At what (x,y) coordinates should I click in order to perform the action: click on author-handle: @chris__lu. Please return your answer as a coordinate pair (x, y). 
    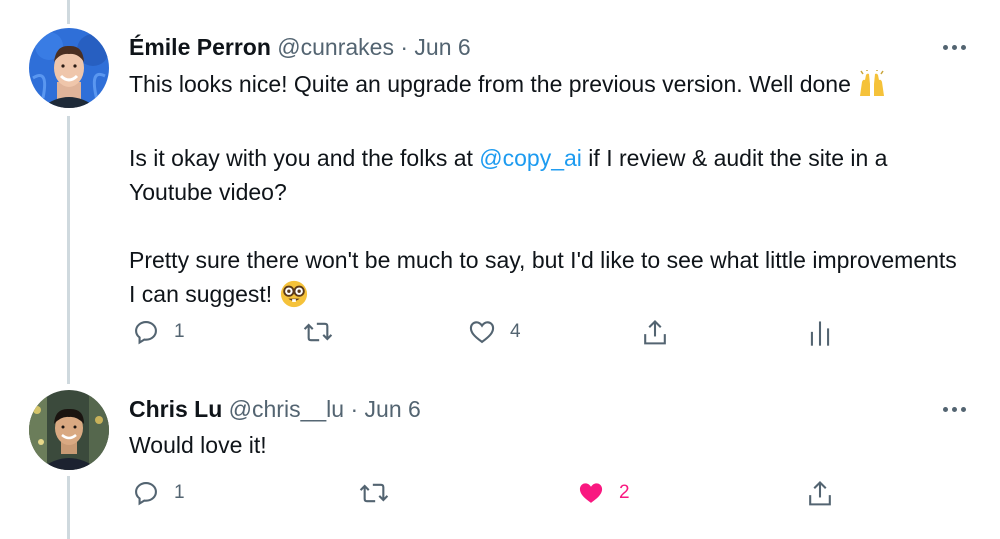
    Looking at the image, I should click on (286, 409).